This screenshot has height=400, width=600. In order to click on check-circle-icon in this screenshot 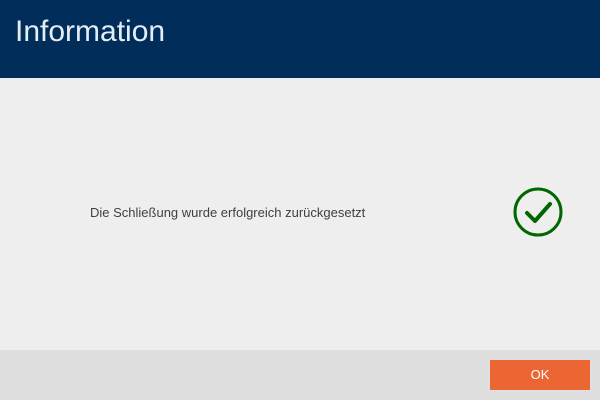, I will do `click(538, 212)`.